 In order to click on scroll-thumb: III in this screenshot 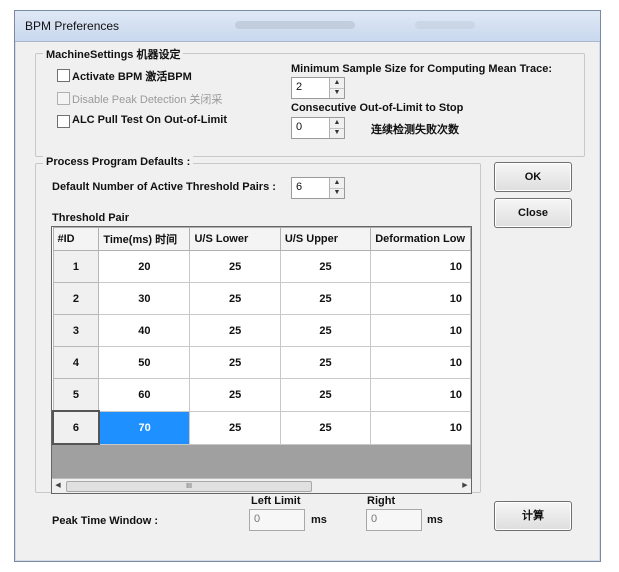, I will do `click(189, 486)`.